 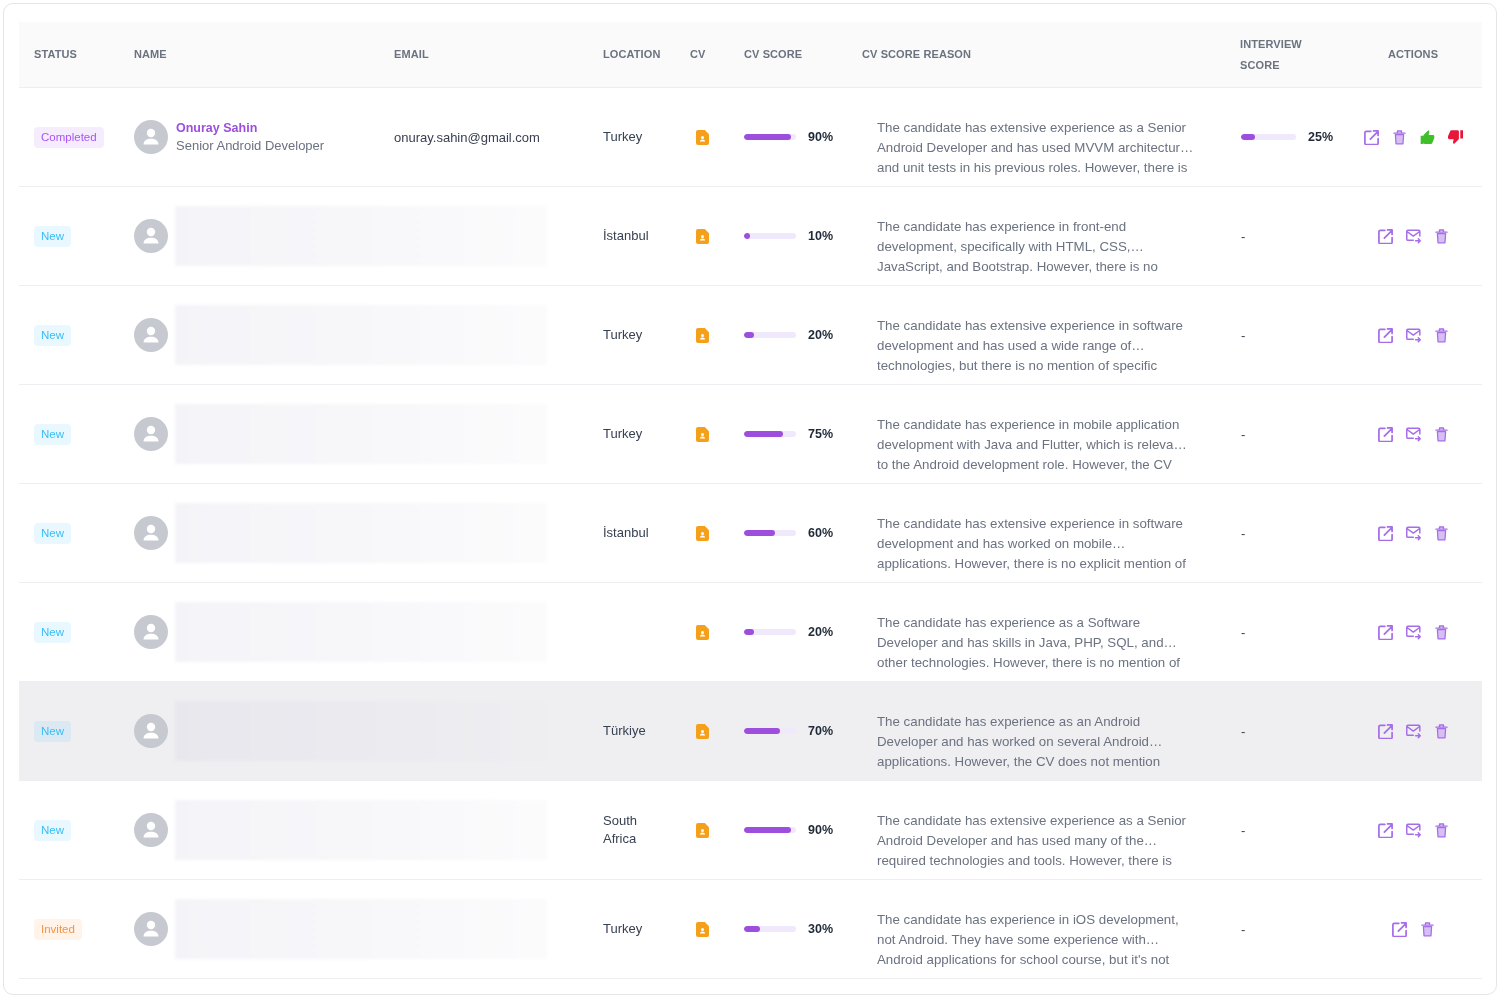 I want to click on column-header: CV, so click(x=698, y=54).